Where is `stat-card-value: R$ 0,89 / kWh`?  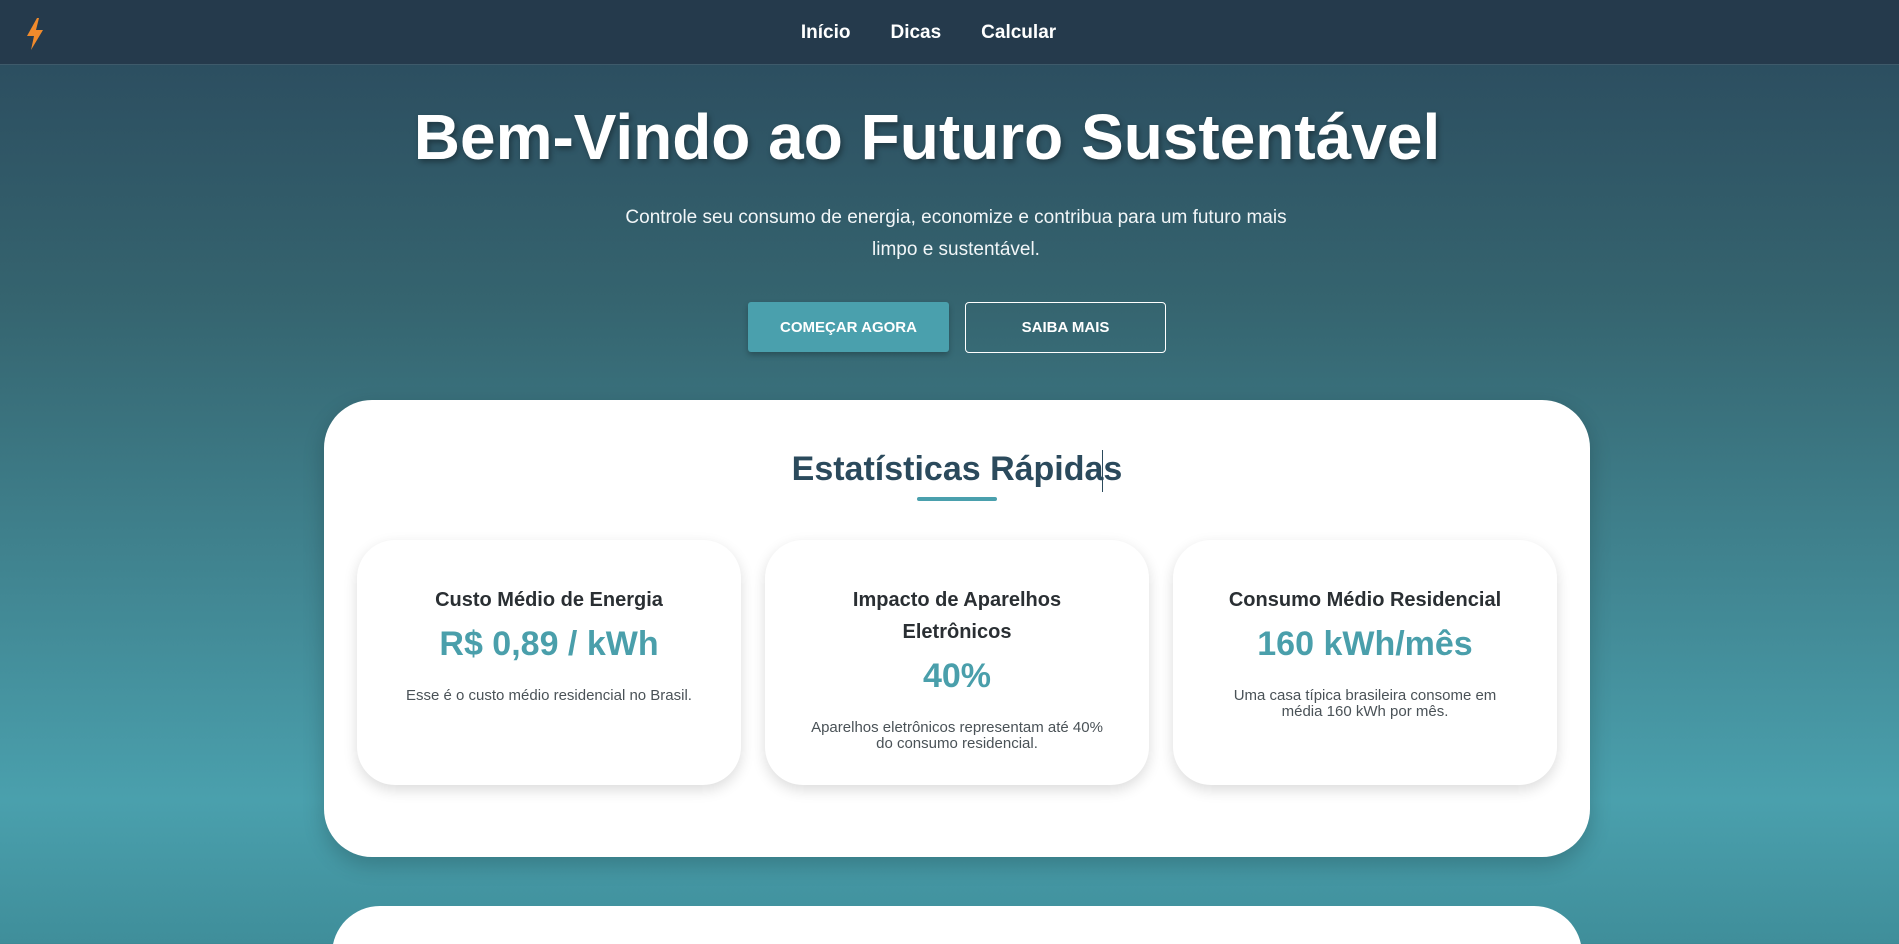
stat-card-value: R$ 0,89 / kWh is located at coordinates (549, 644).